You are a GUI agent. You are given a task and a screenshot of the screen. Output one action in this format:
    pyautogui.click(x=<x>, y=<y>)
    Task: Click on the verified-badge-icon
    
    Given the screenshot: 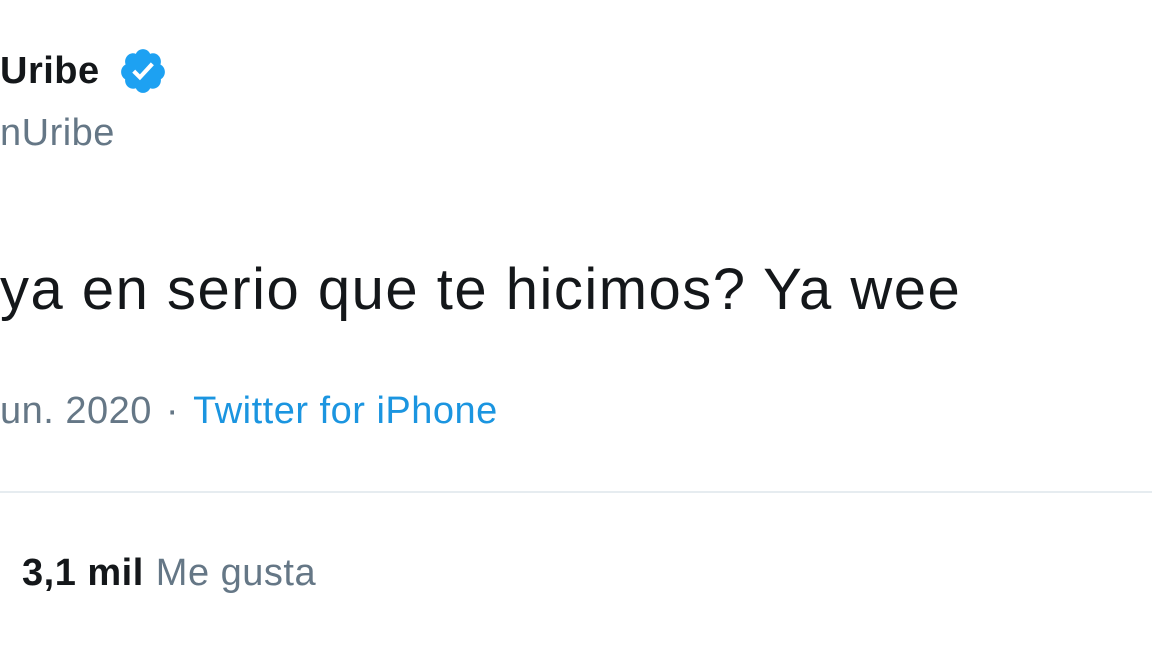 What is the action you would take?
    pyautogui.click(x=142, y=71)
    